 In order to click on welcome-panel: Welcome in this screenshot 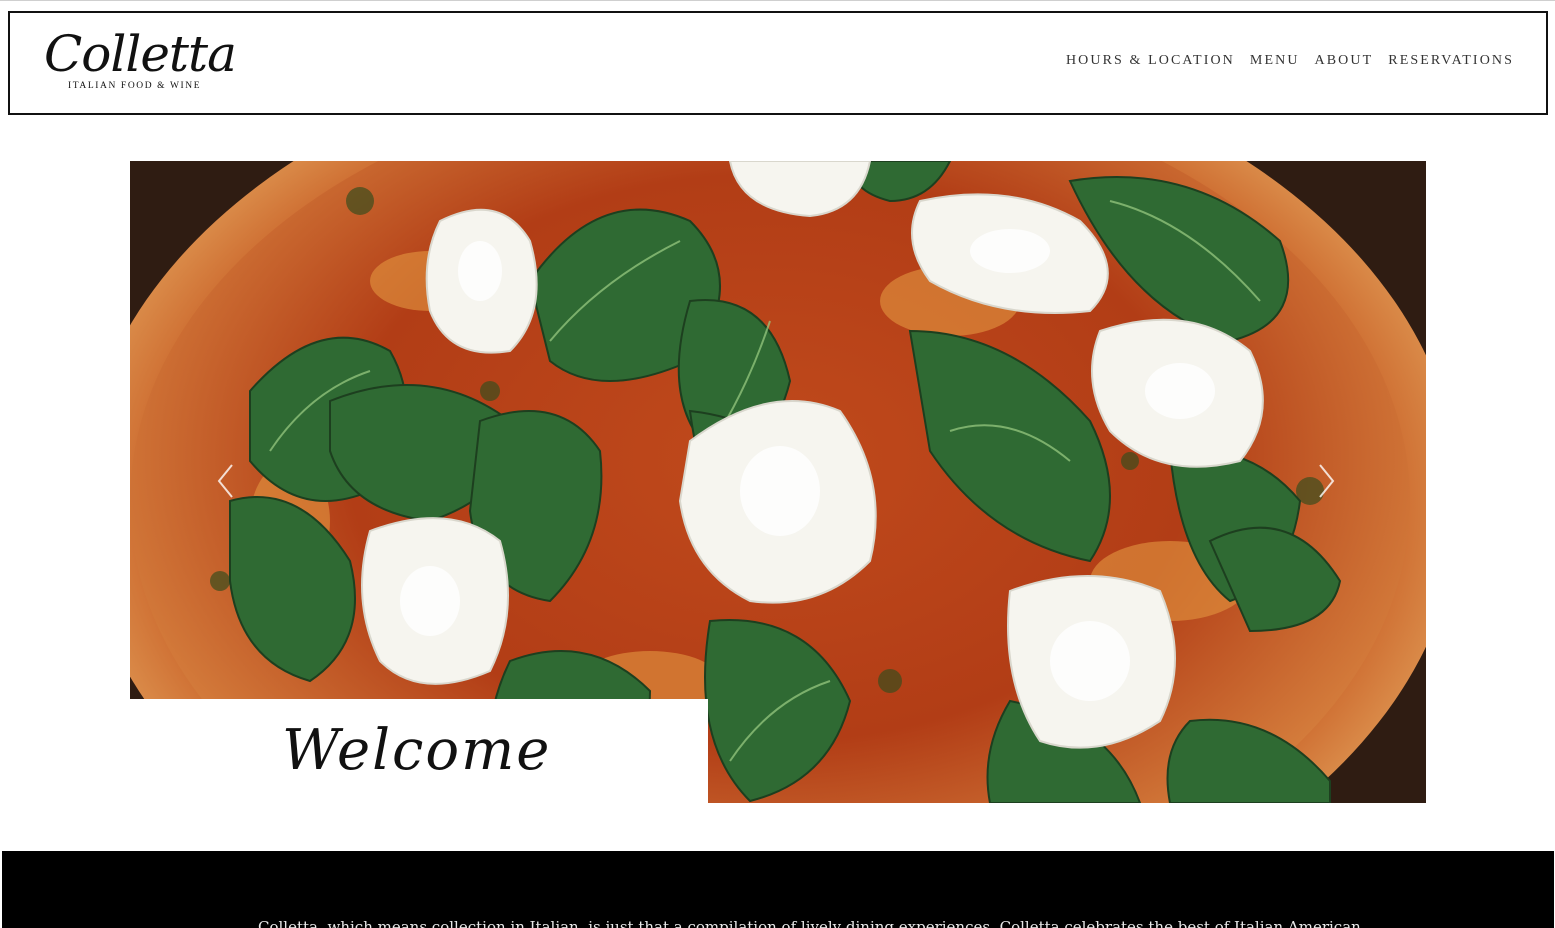, I will do `click(419, 751)`.